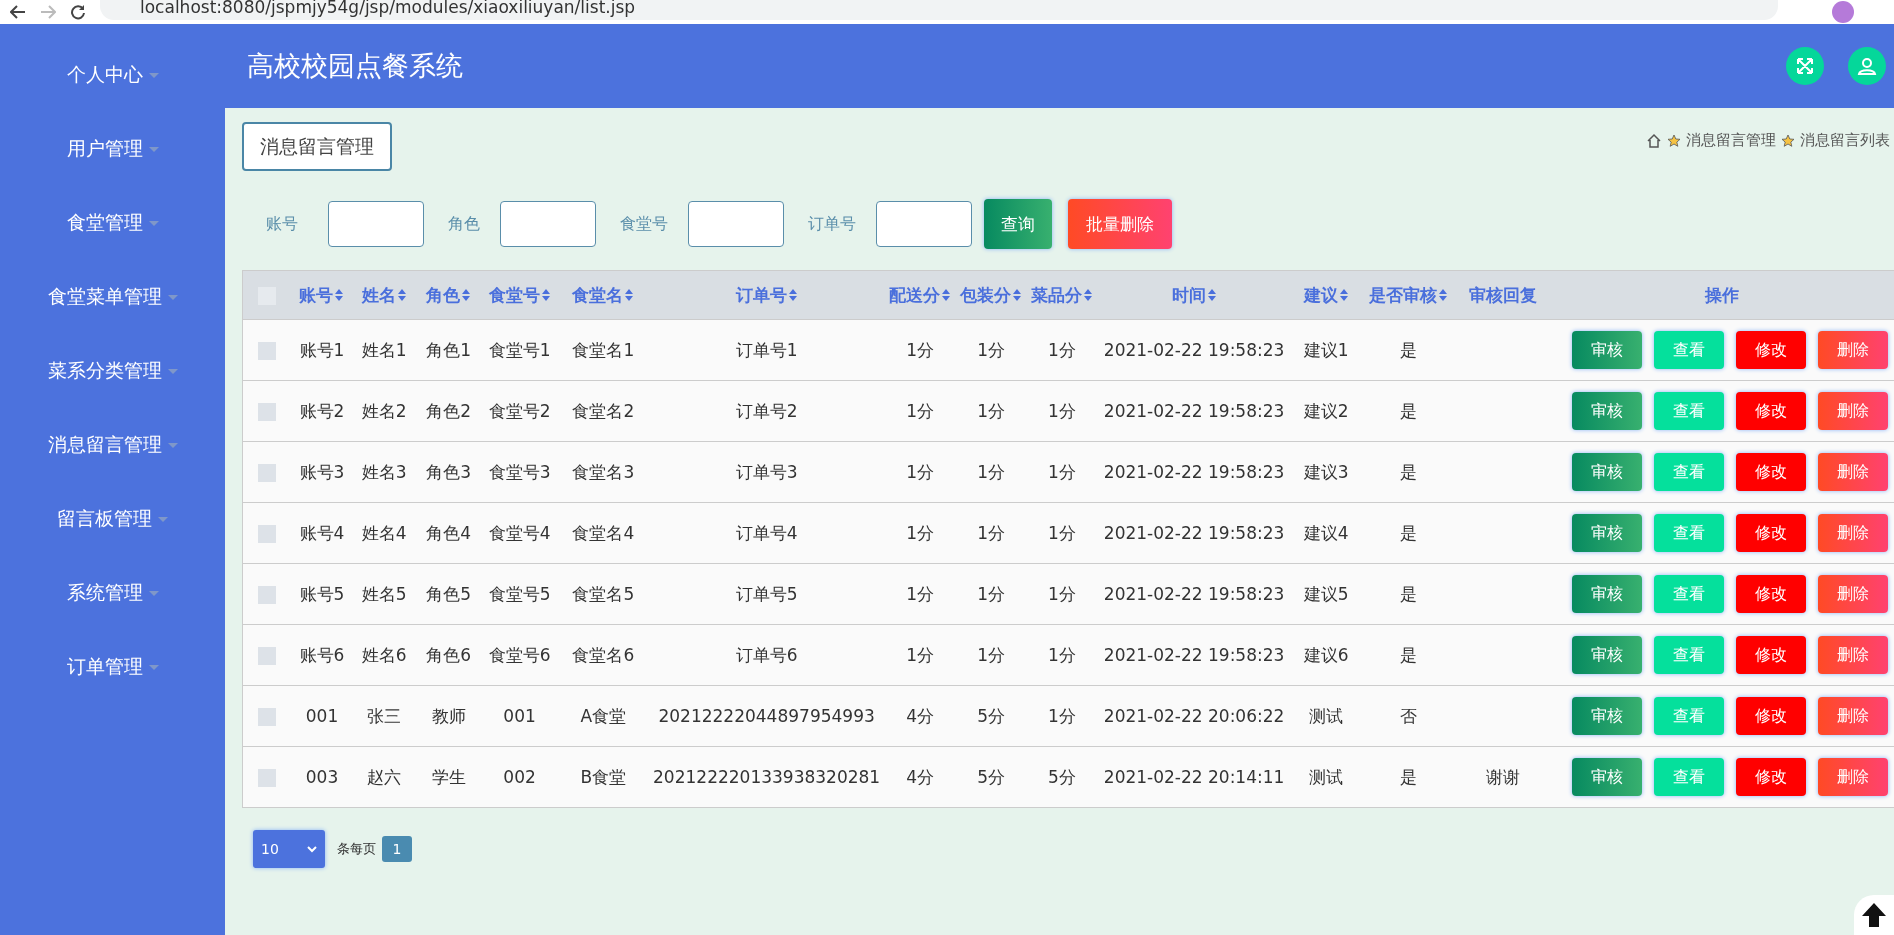  I want to click on column-header: 操作, so click(1722, 295).